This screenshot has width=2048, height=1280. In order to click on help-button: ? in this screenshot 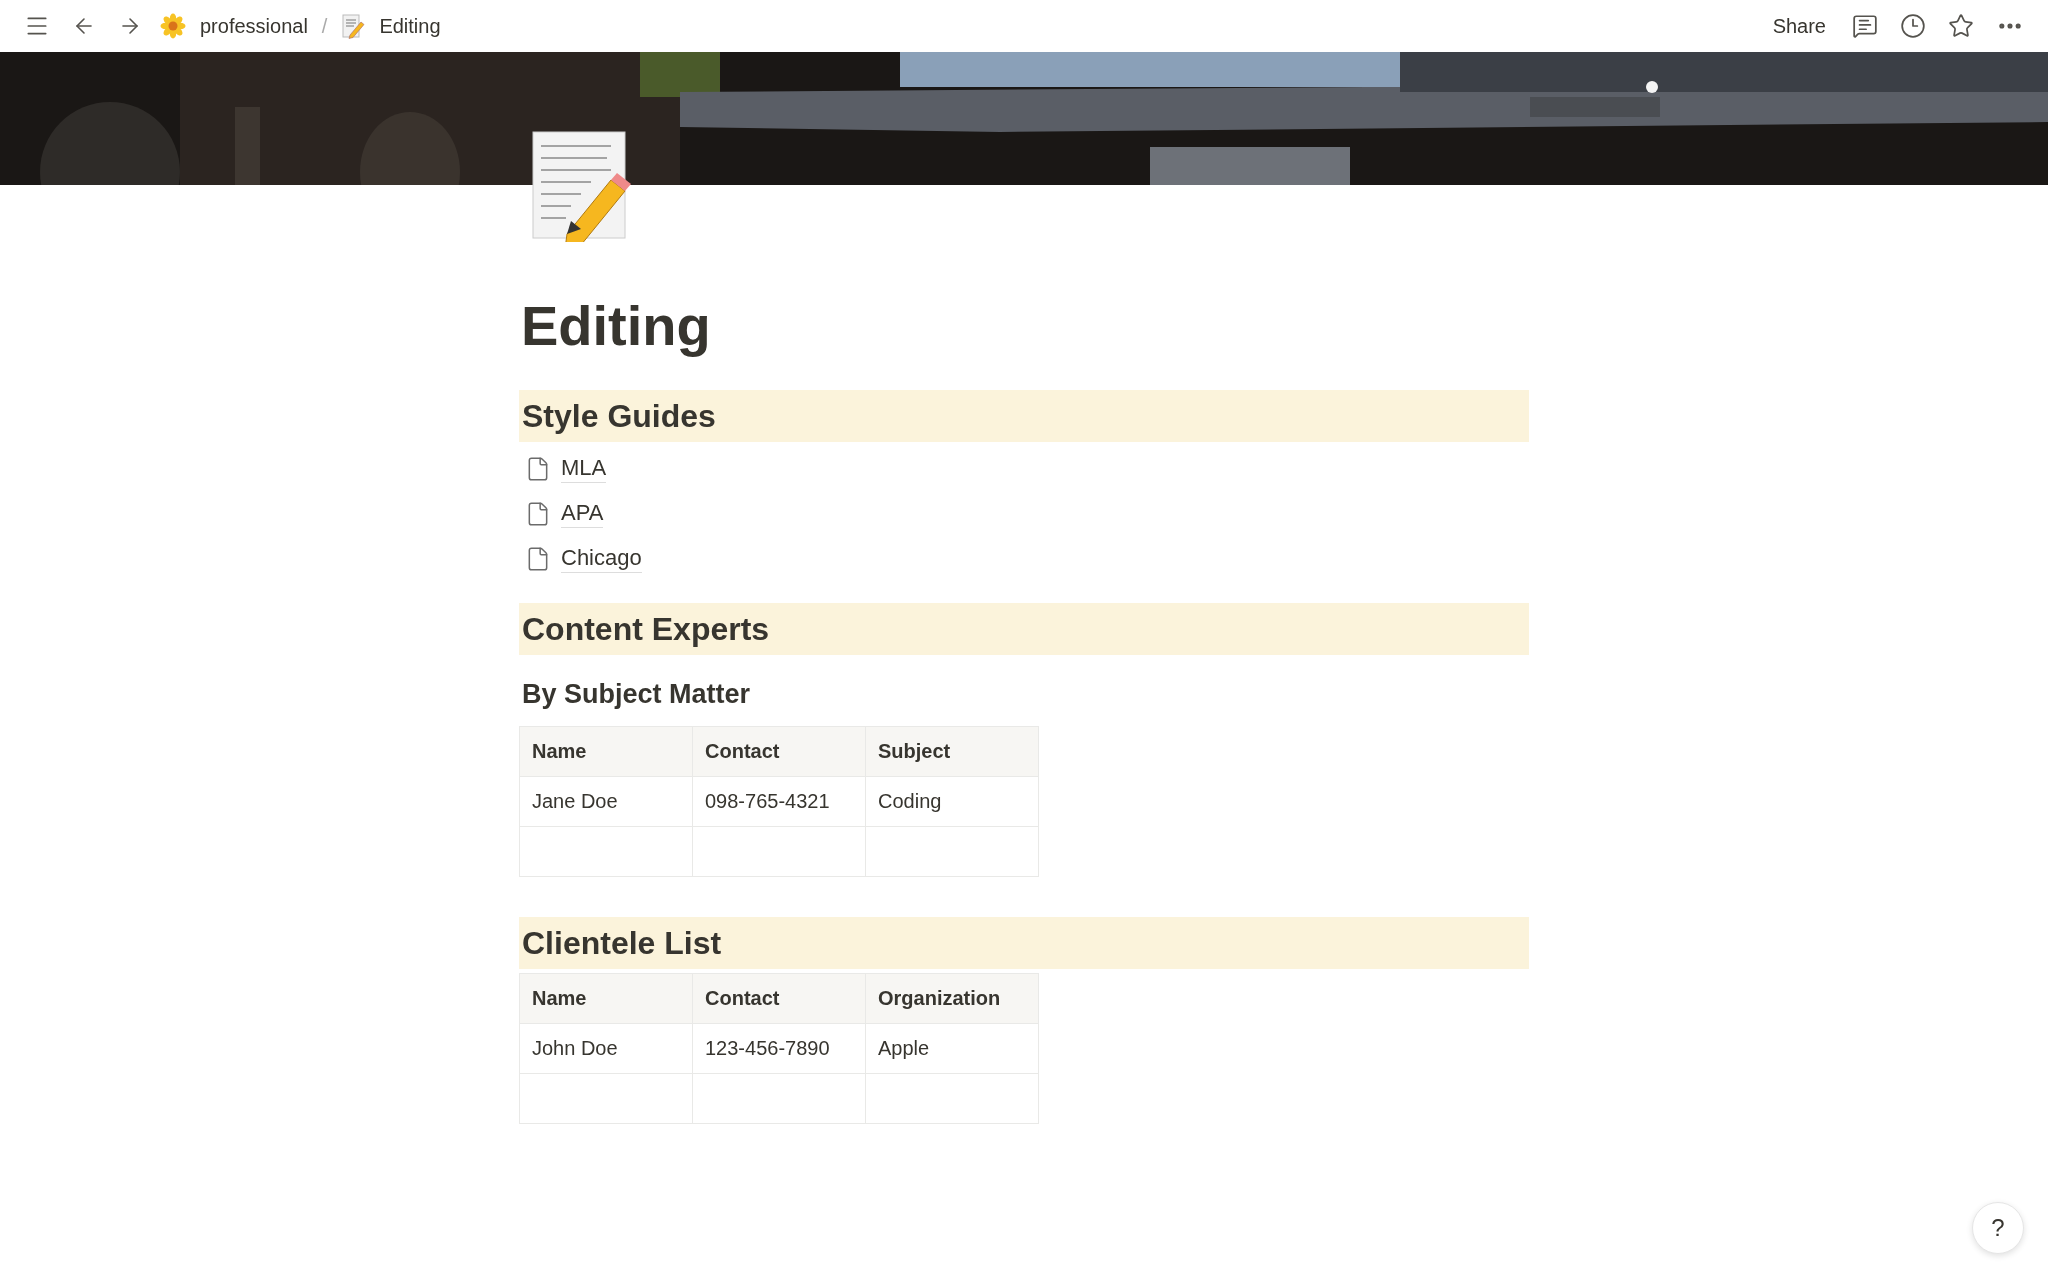, I will do `click(1998, 1228)`.